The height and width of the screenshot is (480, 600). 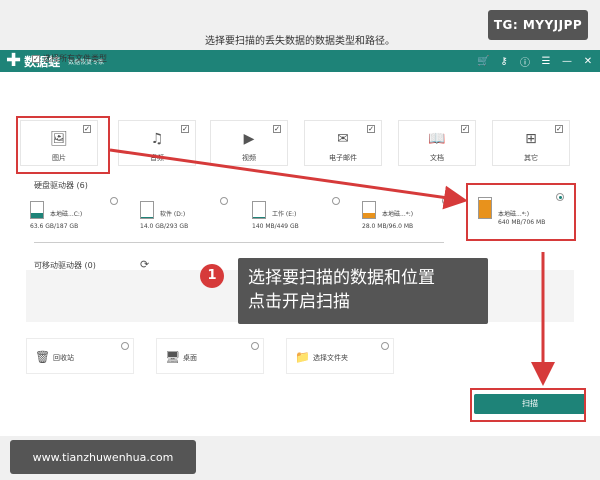 I want to click on tooltip-line-2: 点击开启扫描, so click(x=299, y=302).